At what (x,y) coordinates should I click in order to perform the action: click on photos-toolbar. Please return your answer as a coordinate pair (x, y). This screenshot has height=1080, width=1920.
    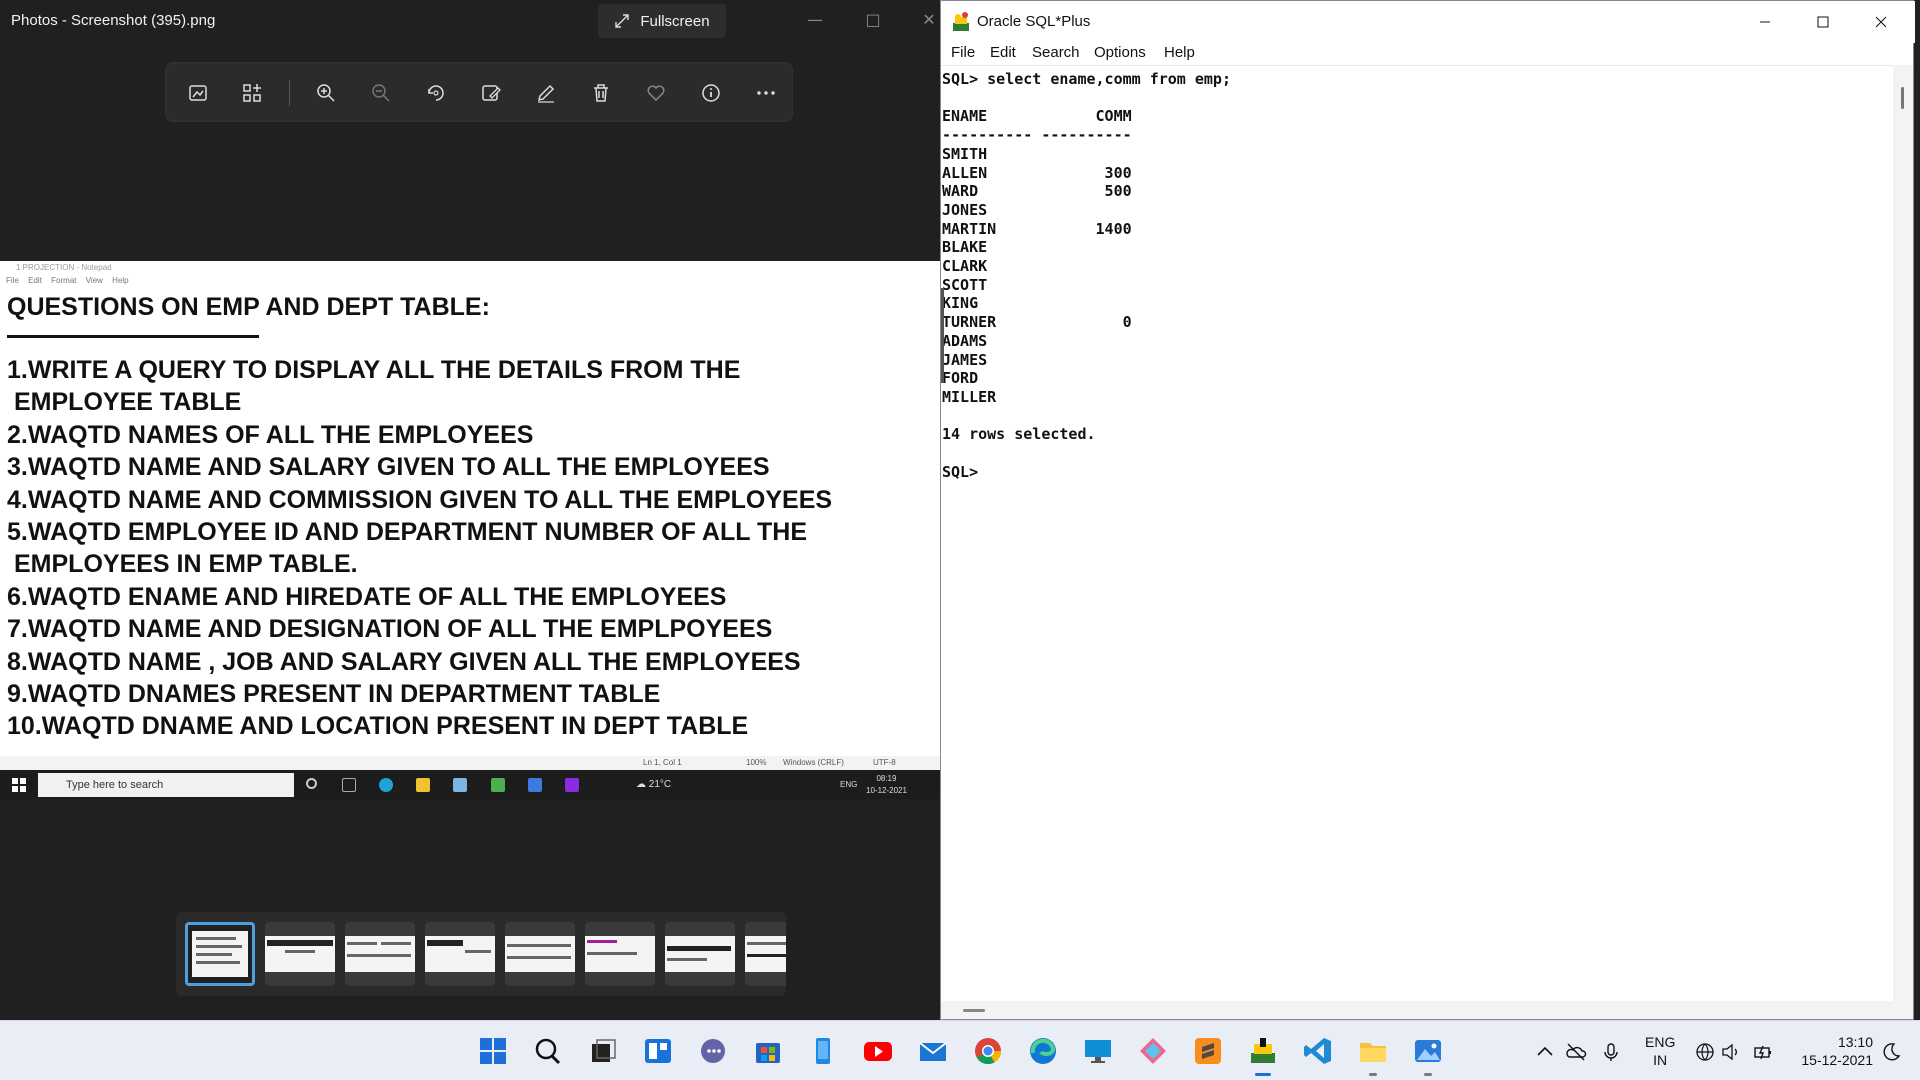
    Looking at the image, I should click on (479, 92).